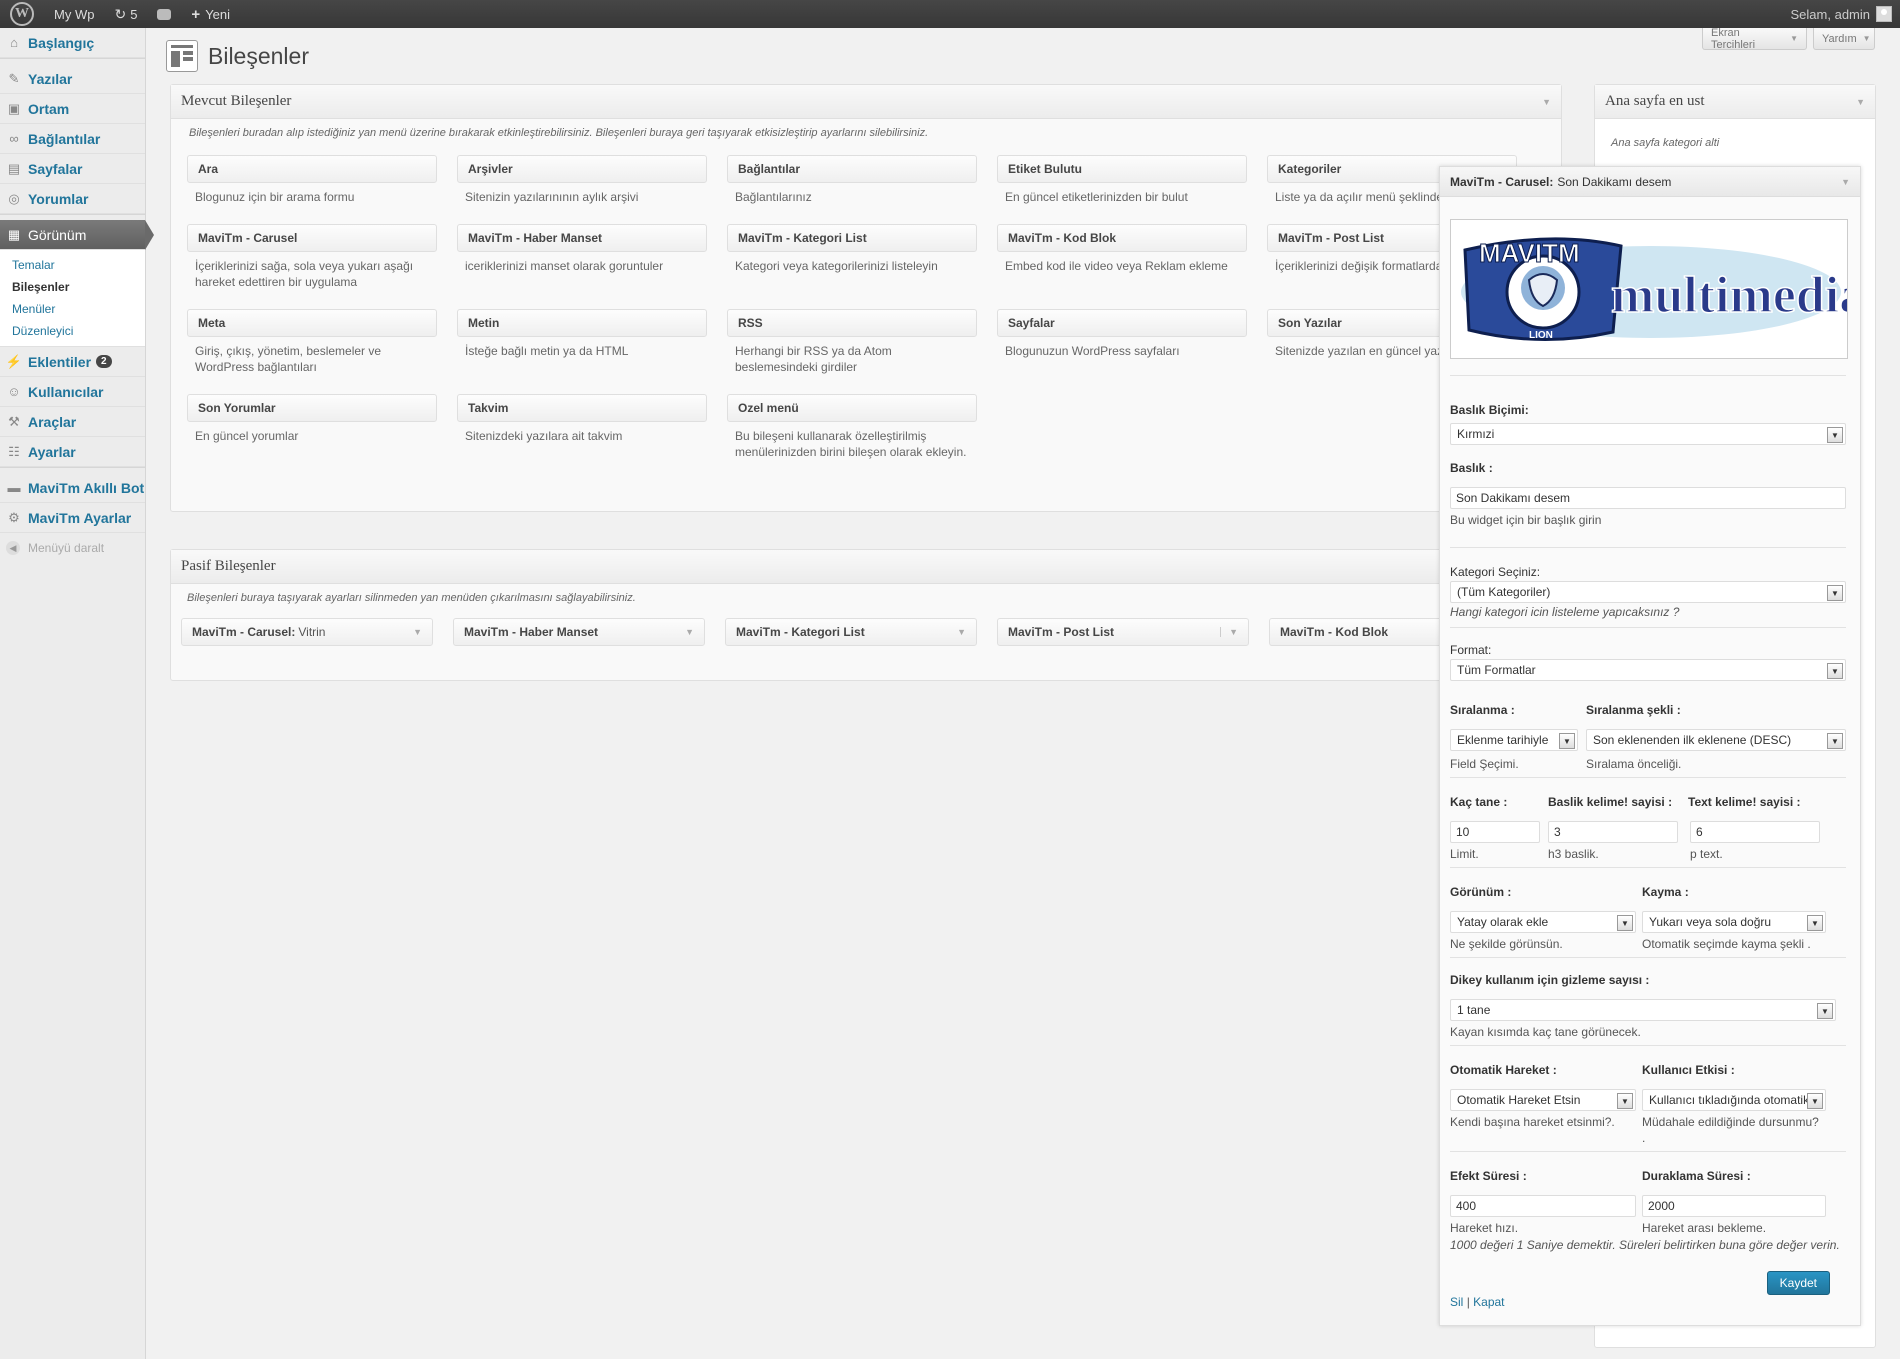 The image size is (1900, 1359). What do you see at coordinates (1734, 922) in the screenshot?
I see `scroll-select: Yukarı veya sola doğru ▼` at bounding box center [1734, 922].